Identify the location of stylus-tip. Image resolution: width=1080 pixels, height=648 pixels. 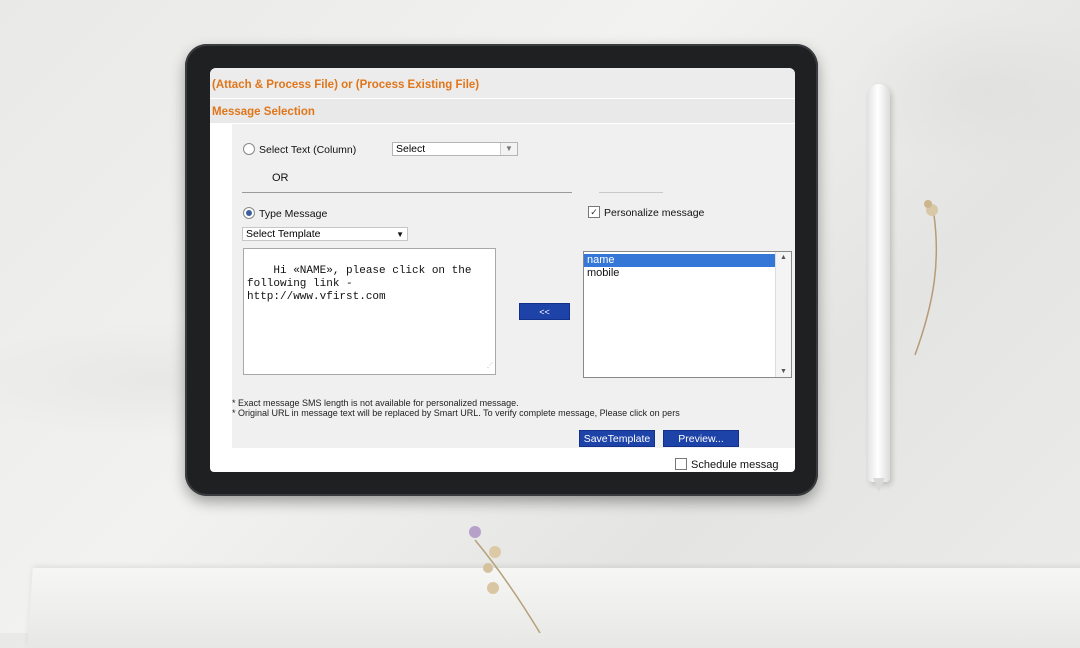
(879, 485).